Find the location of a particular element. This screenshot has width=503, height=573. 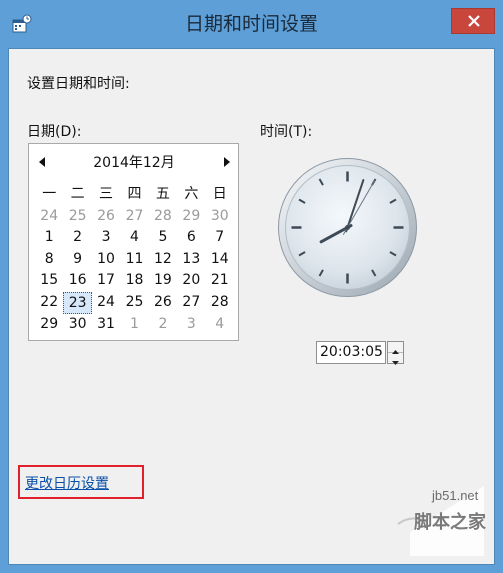

calendar-day: 22 is located at coordinates (49, 303).